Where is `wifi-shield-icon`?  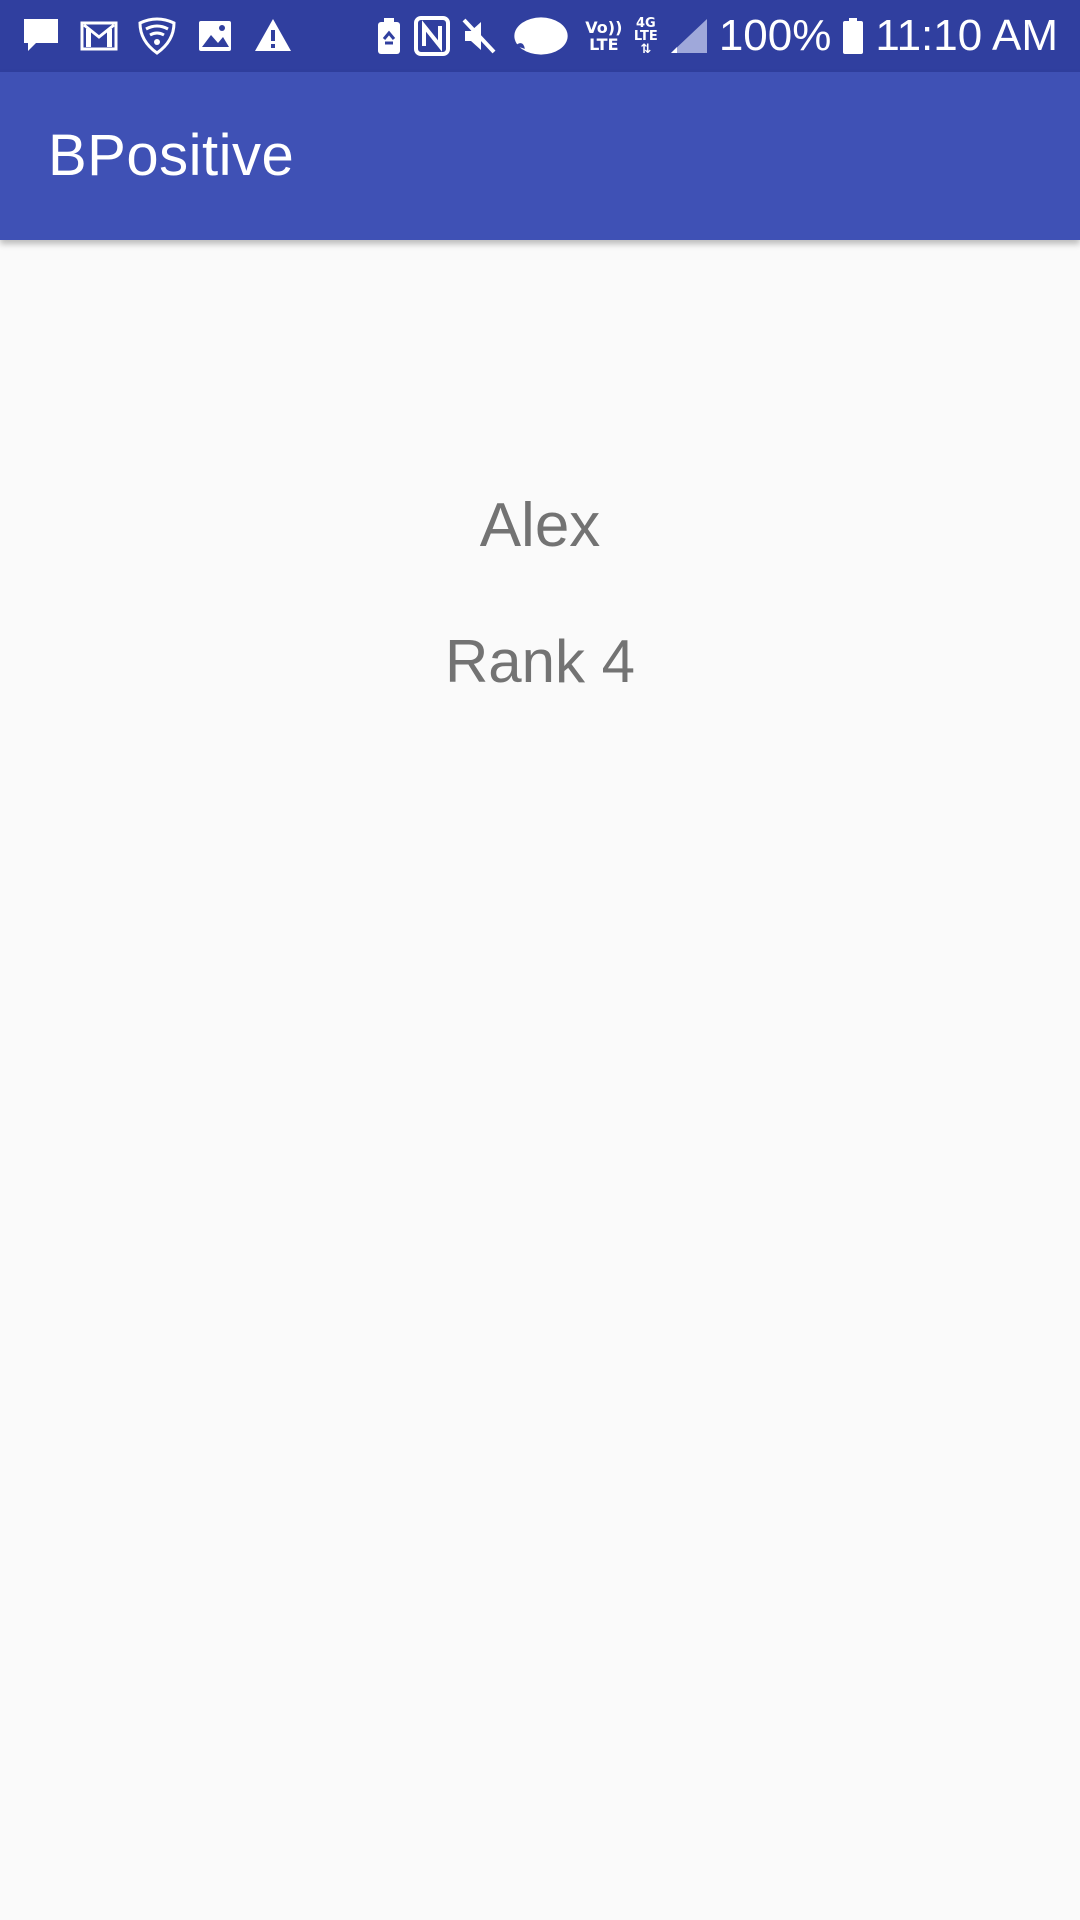
wifi-shield-icon is located at coordinates (157, 36).